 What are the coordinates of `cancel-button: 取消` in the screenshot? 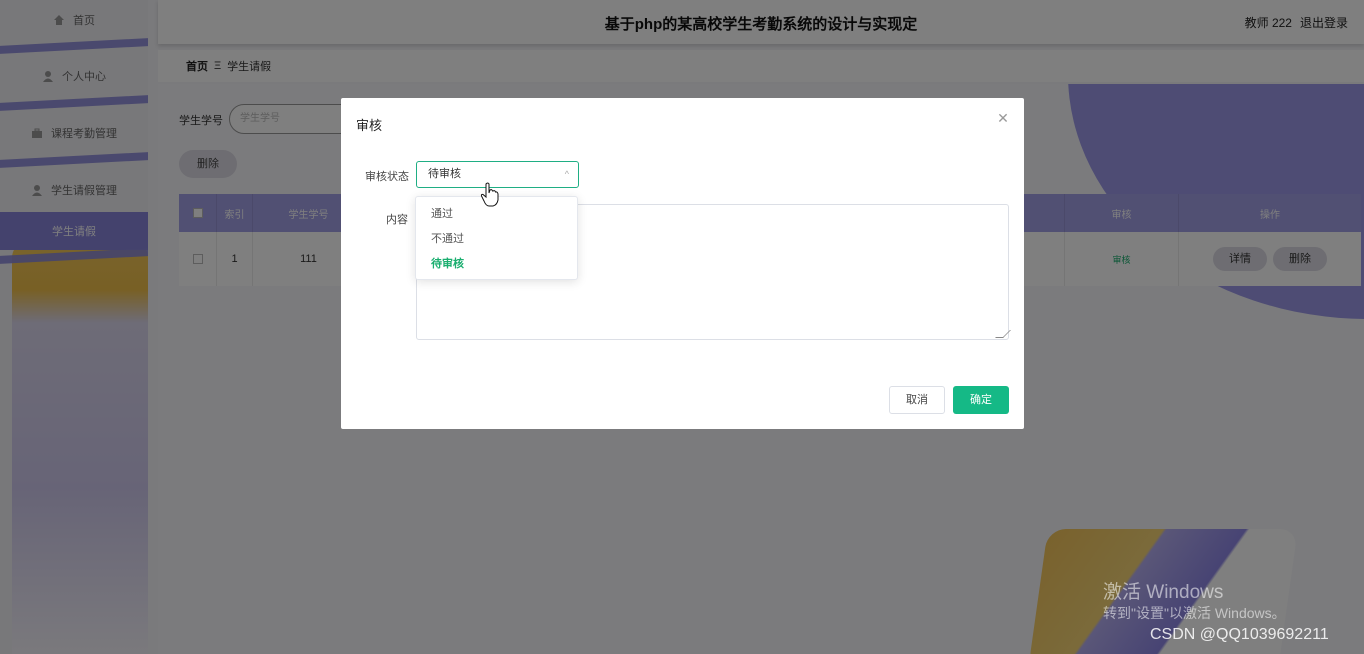 It's located at (917, 400).